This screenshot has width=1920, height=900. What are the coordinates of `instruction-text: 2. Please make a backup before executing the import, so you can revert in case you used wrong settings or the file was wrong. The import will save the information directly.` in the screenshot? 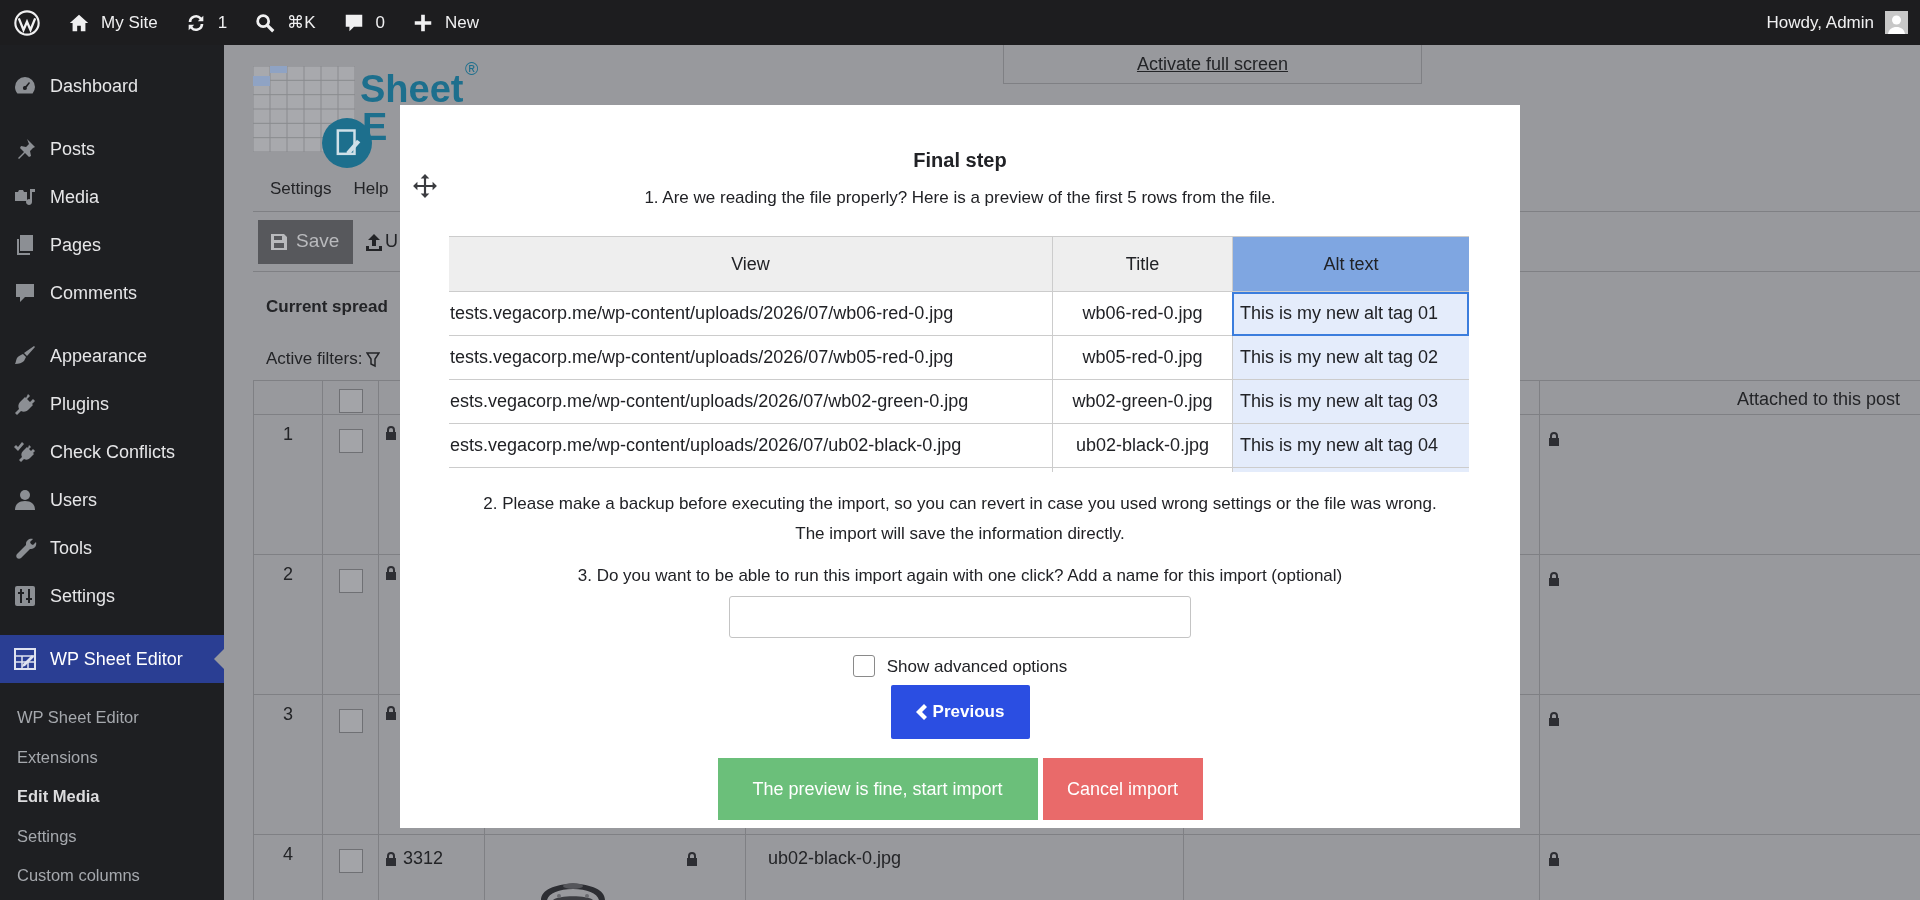 It's located at (960, 519).